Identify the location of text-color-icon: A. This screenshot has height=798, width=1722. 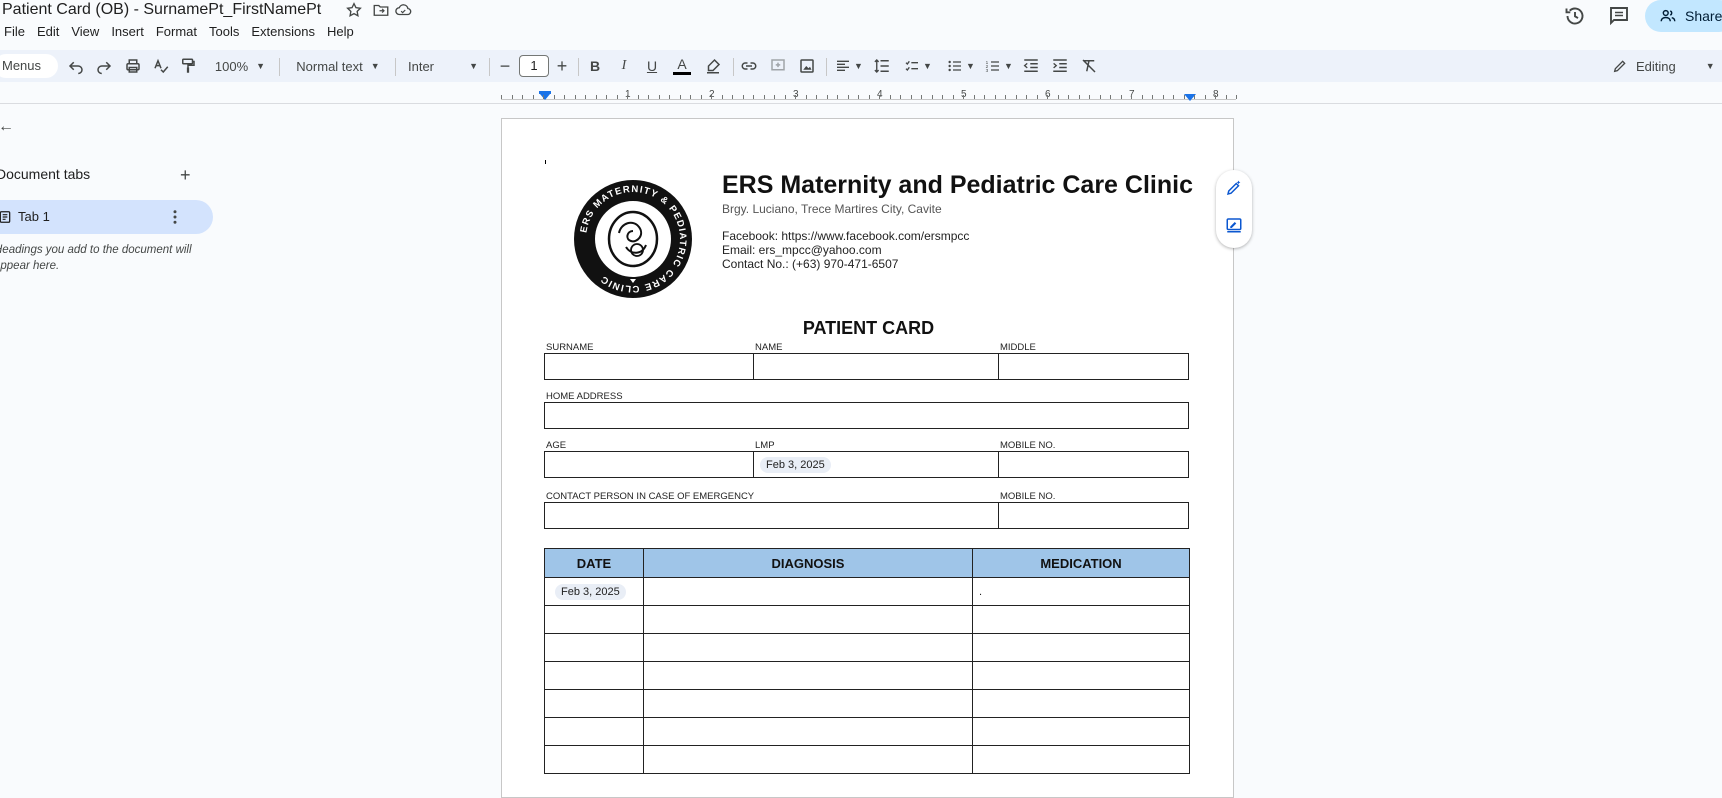
(682, 66).